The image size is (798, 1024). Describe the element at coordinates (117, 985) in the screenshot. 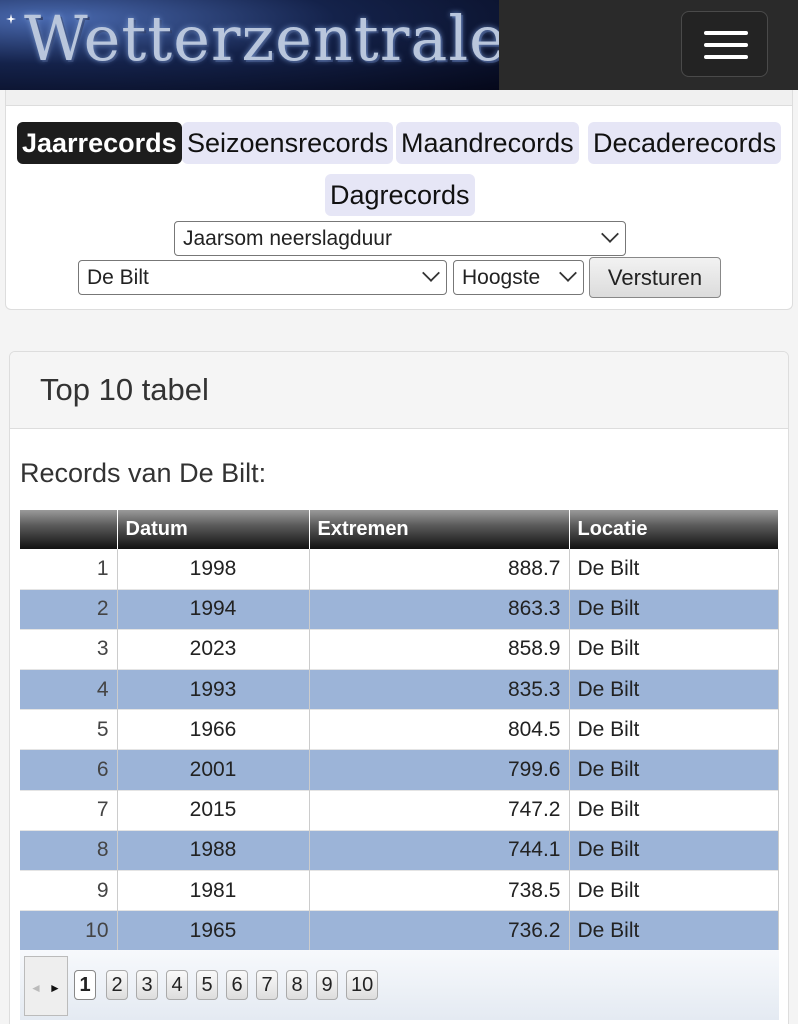

I see `page-2-button: 2` at that location.